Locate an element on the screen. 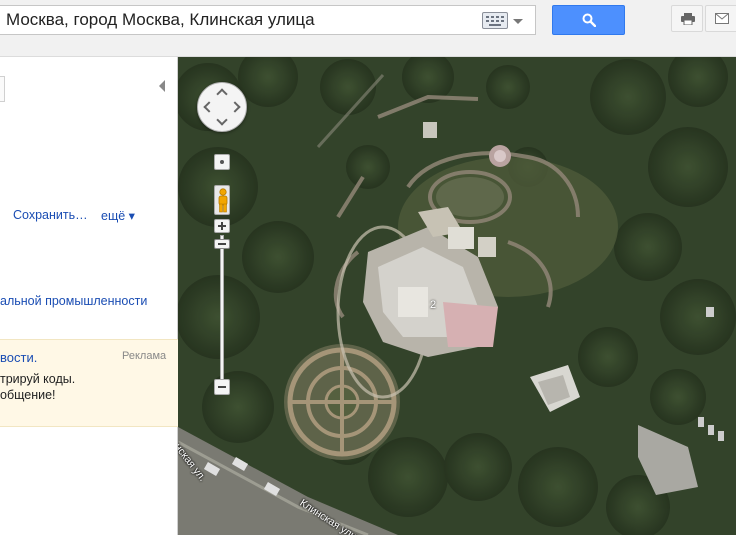 This screenshot has width=736, height=535. category-link: альной промышленности is located at coordinates (73, 301).